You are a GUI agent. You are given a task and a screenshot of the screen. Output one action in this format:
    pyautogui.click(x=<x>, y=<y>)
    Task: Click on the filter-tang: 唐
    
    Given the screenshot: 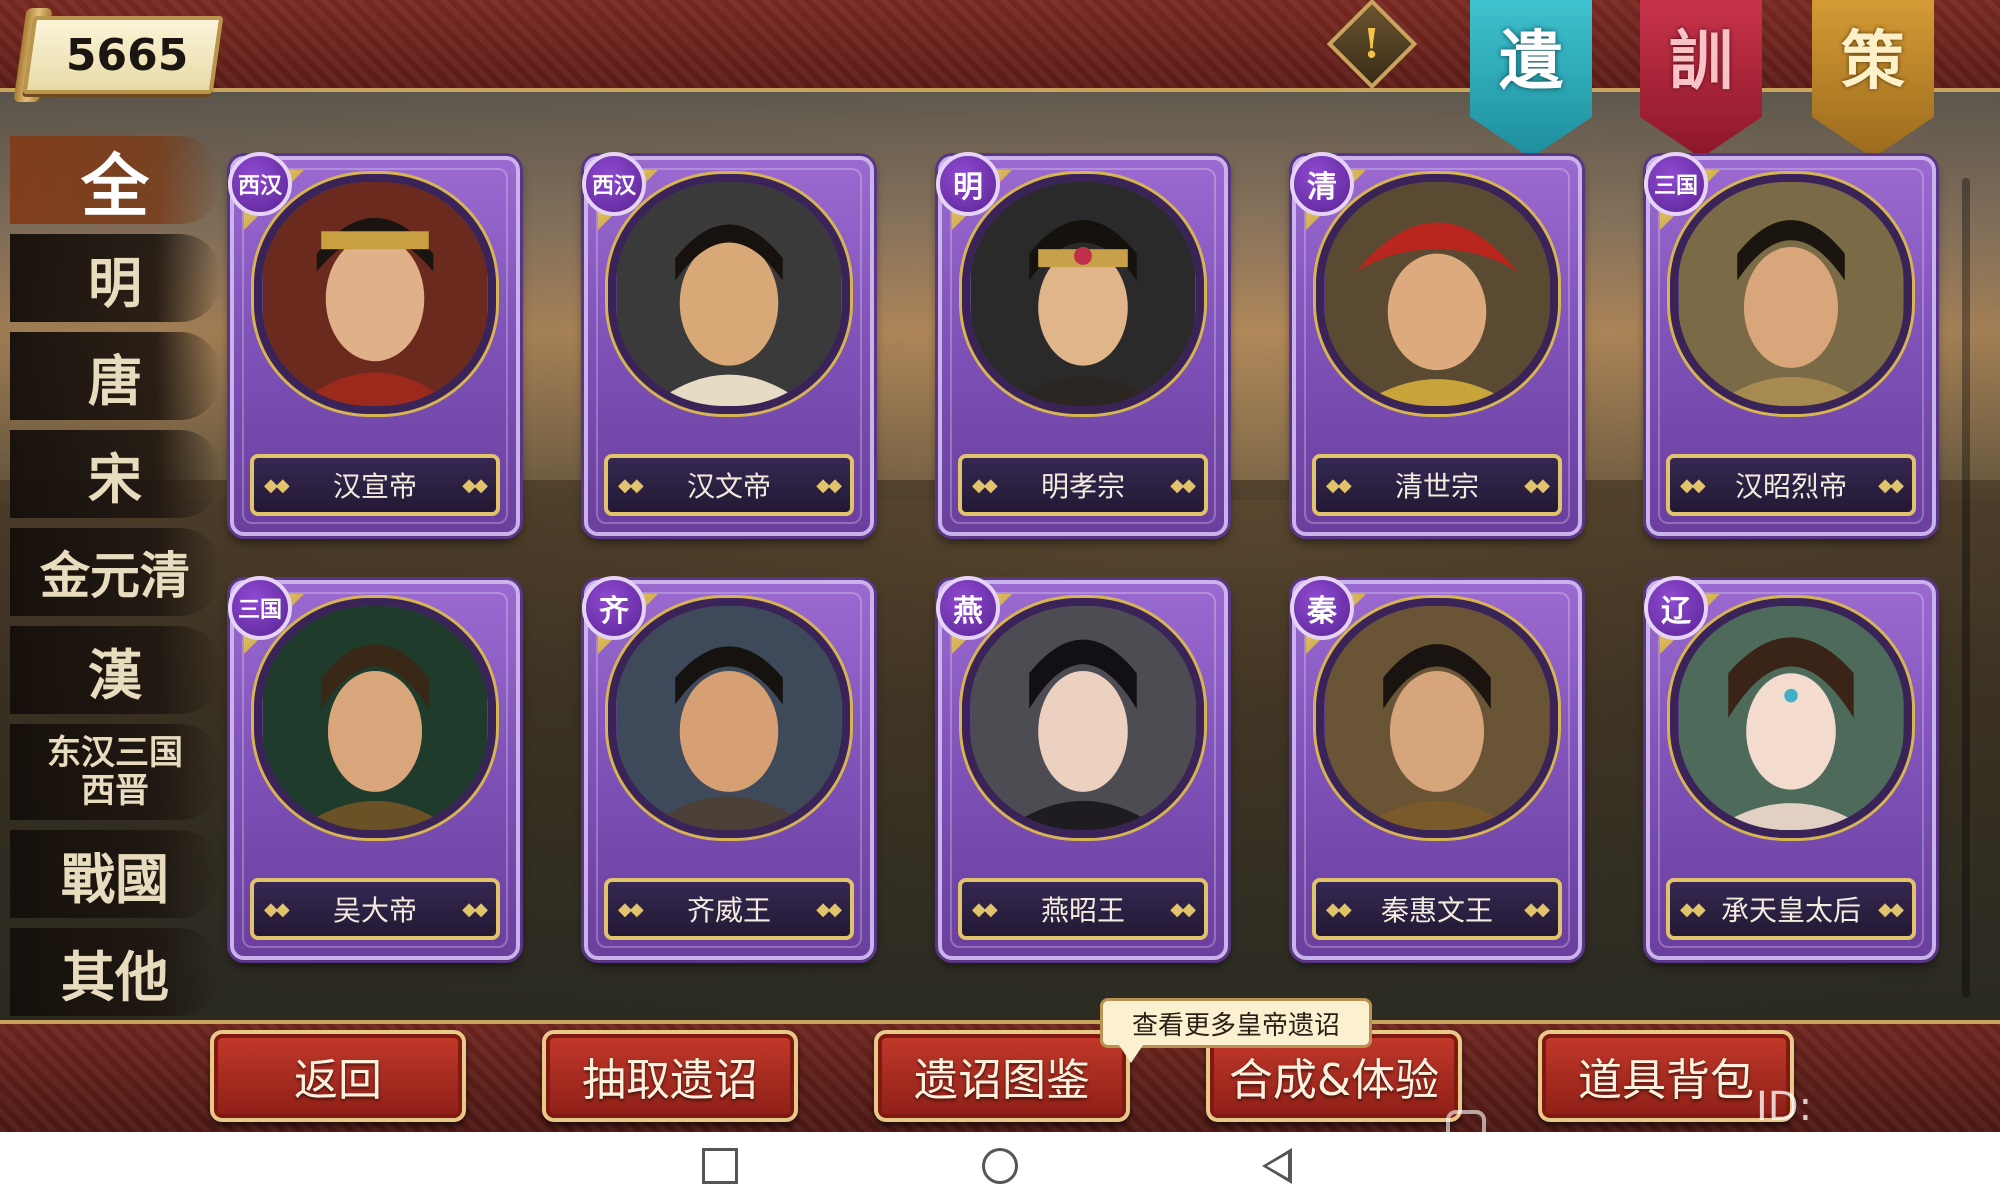 What is the action you would take?
    pyautogui.click(x=115, y=376)
    